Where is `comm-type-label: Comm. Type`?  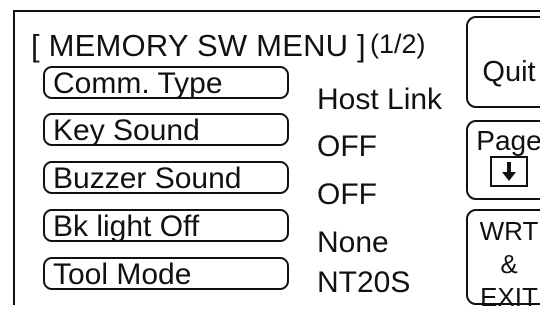
comm-type-label: Comm. Type is located at coordinates (138, 83).